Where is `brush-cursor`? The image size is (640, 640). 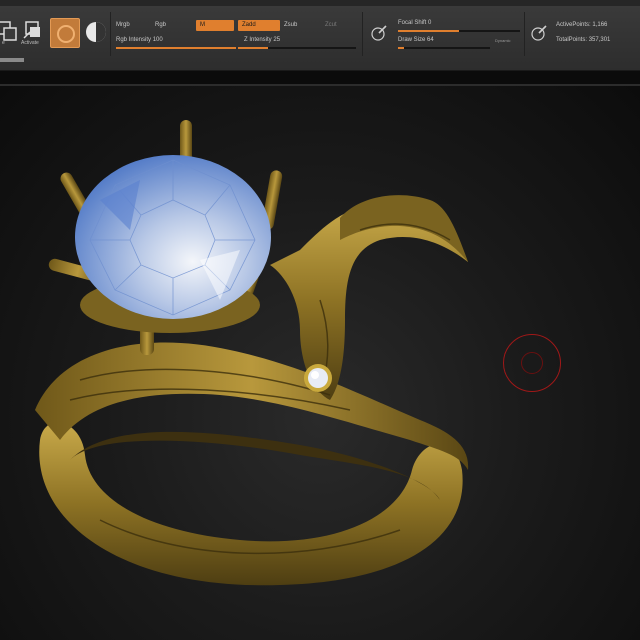
brush-cursor is located at coordinates (532, 363).